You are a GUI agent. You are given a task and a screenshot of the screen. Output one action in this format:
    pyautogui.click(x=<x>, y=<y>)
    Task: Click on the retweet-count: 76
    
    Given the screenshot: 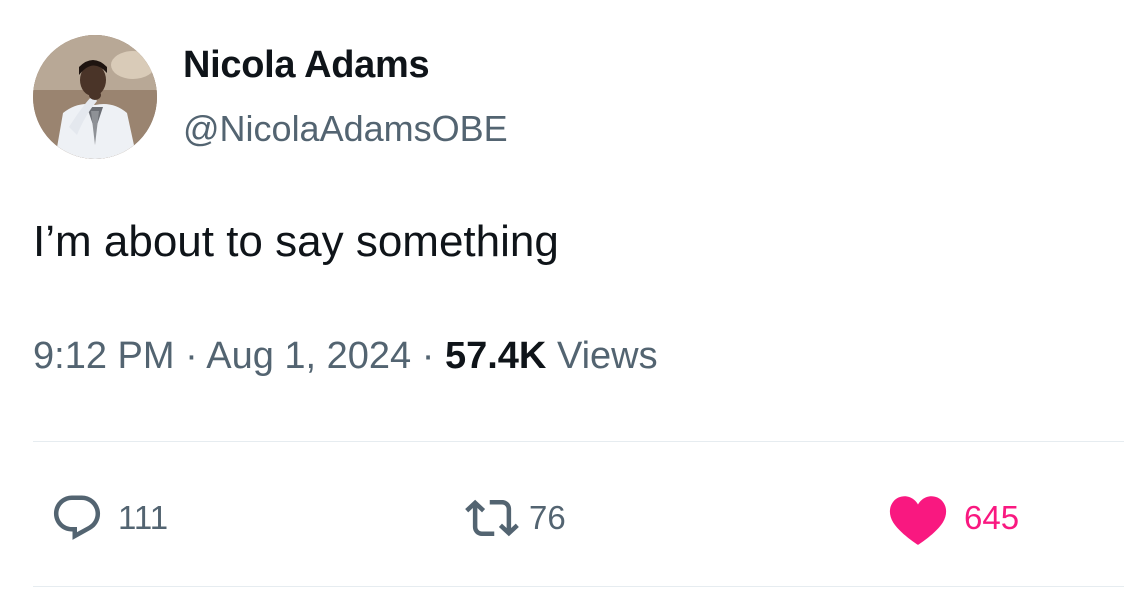 What is the action you would take?
    pyautogui.click(x=547, y=517)
    